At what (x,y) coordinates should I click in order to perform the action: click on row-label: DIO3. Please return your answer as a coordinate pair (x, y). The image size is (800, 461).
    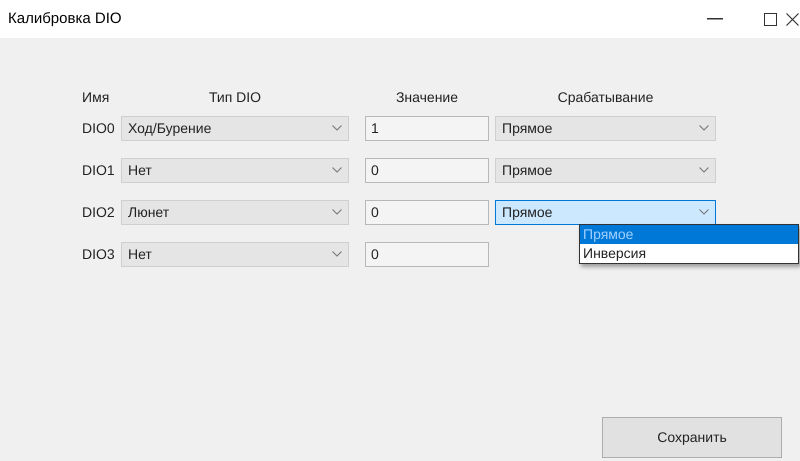
    Looking at the image, I should click on (98, 254).